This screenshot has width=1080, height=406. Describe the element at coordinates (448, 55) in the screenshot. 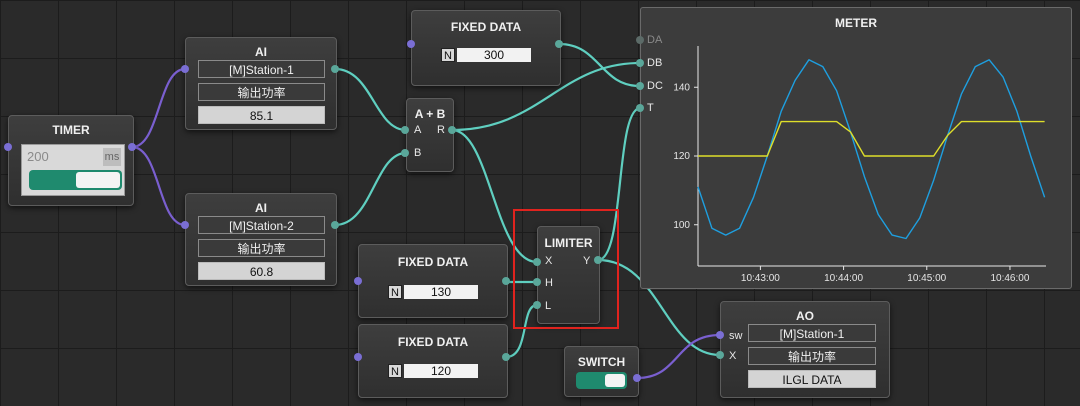

I see `fixed-data-top-badge: N` at that location.